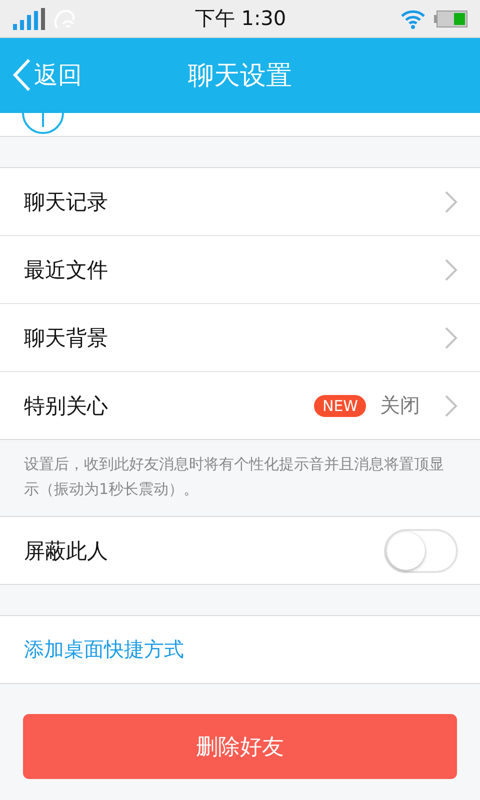 The image size is (480, 800). What do you see at coordinates (240, 18) in the screenshot?
I see `status-time: 下午 1:30` at bounding box center [240, 18].